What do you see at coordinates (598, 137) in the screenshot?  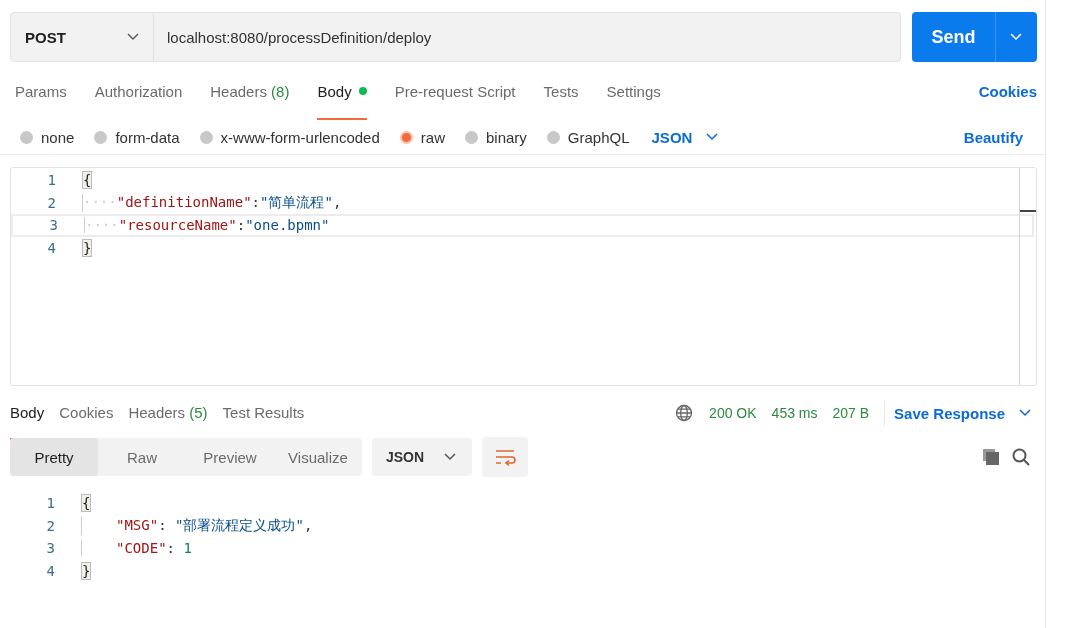 I see `radio-label: GraphQL` at bounding box center [598, 137].